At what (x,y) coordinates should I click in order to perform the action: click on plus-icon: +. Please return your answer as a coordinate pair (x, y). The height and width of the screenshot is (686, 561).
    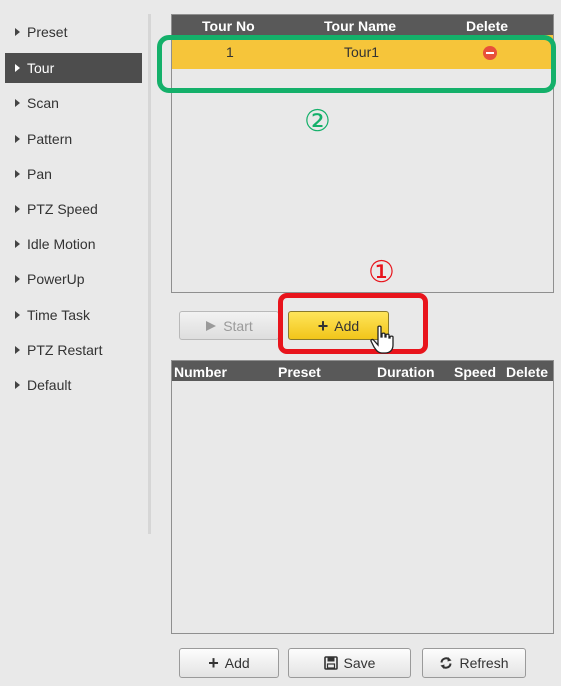
    Looking at the image, I should click on (213, 663).